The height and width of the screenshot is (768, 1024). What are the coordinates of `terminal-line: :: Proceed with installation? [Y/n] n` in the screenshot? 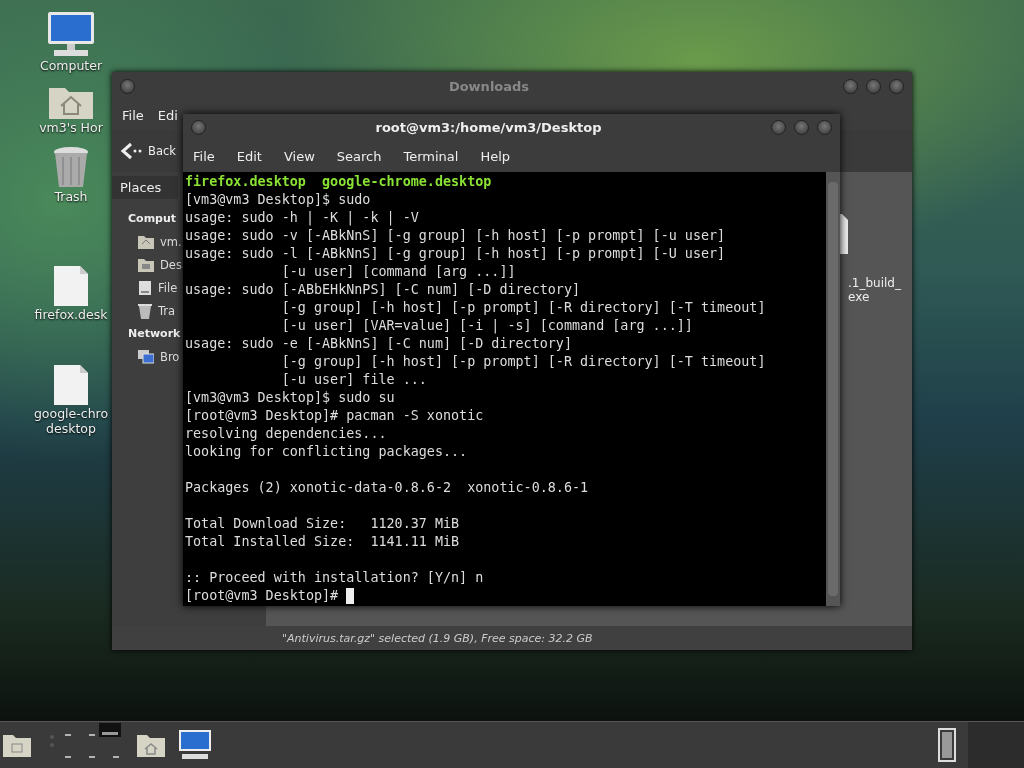 It's located at (334, 578).